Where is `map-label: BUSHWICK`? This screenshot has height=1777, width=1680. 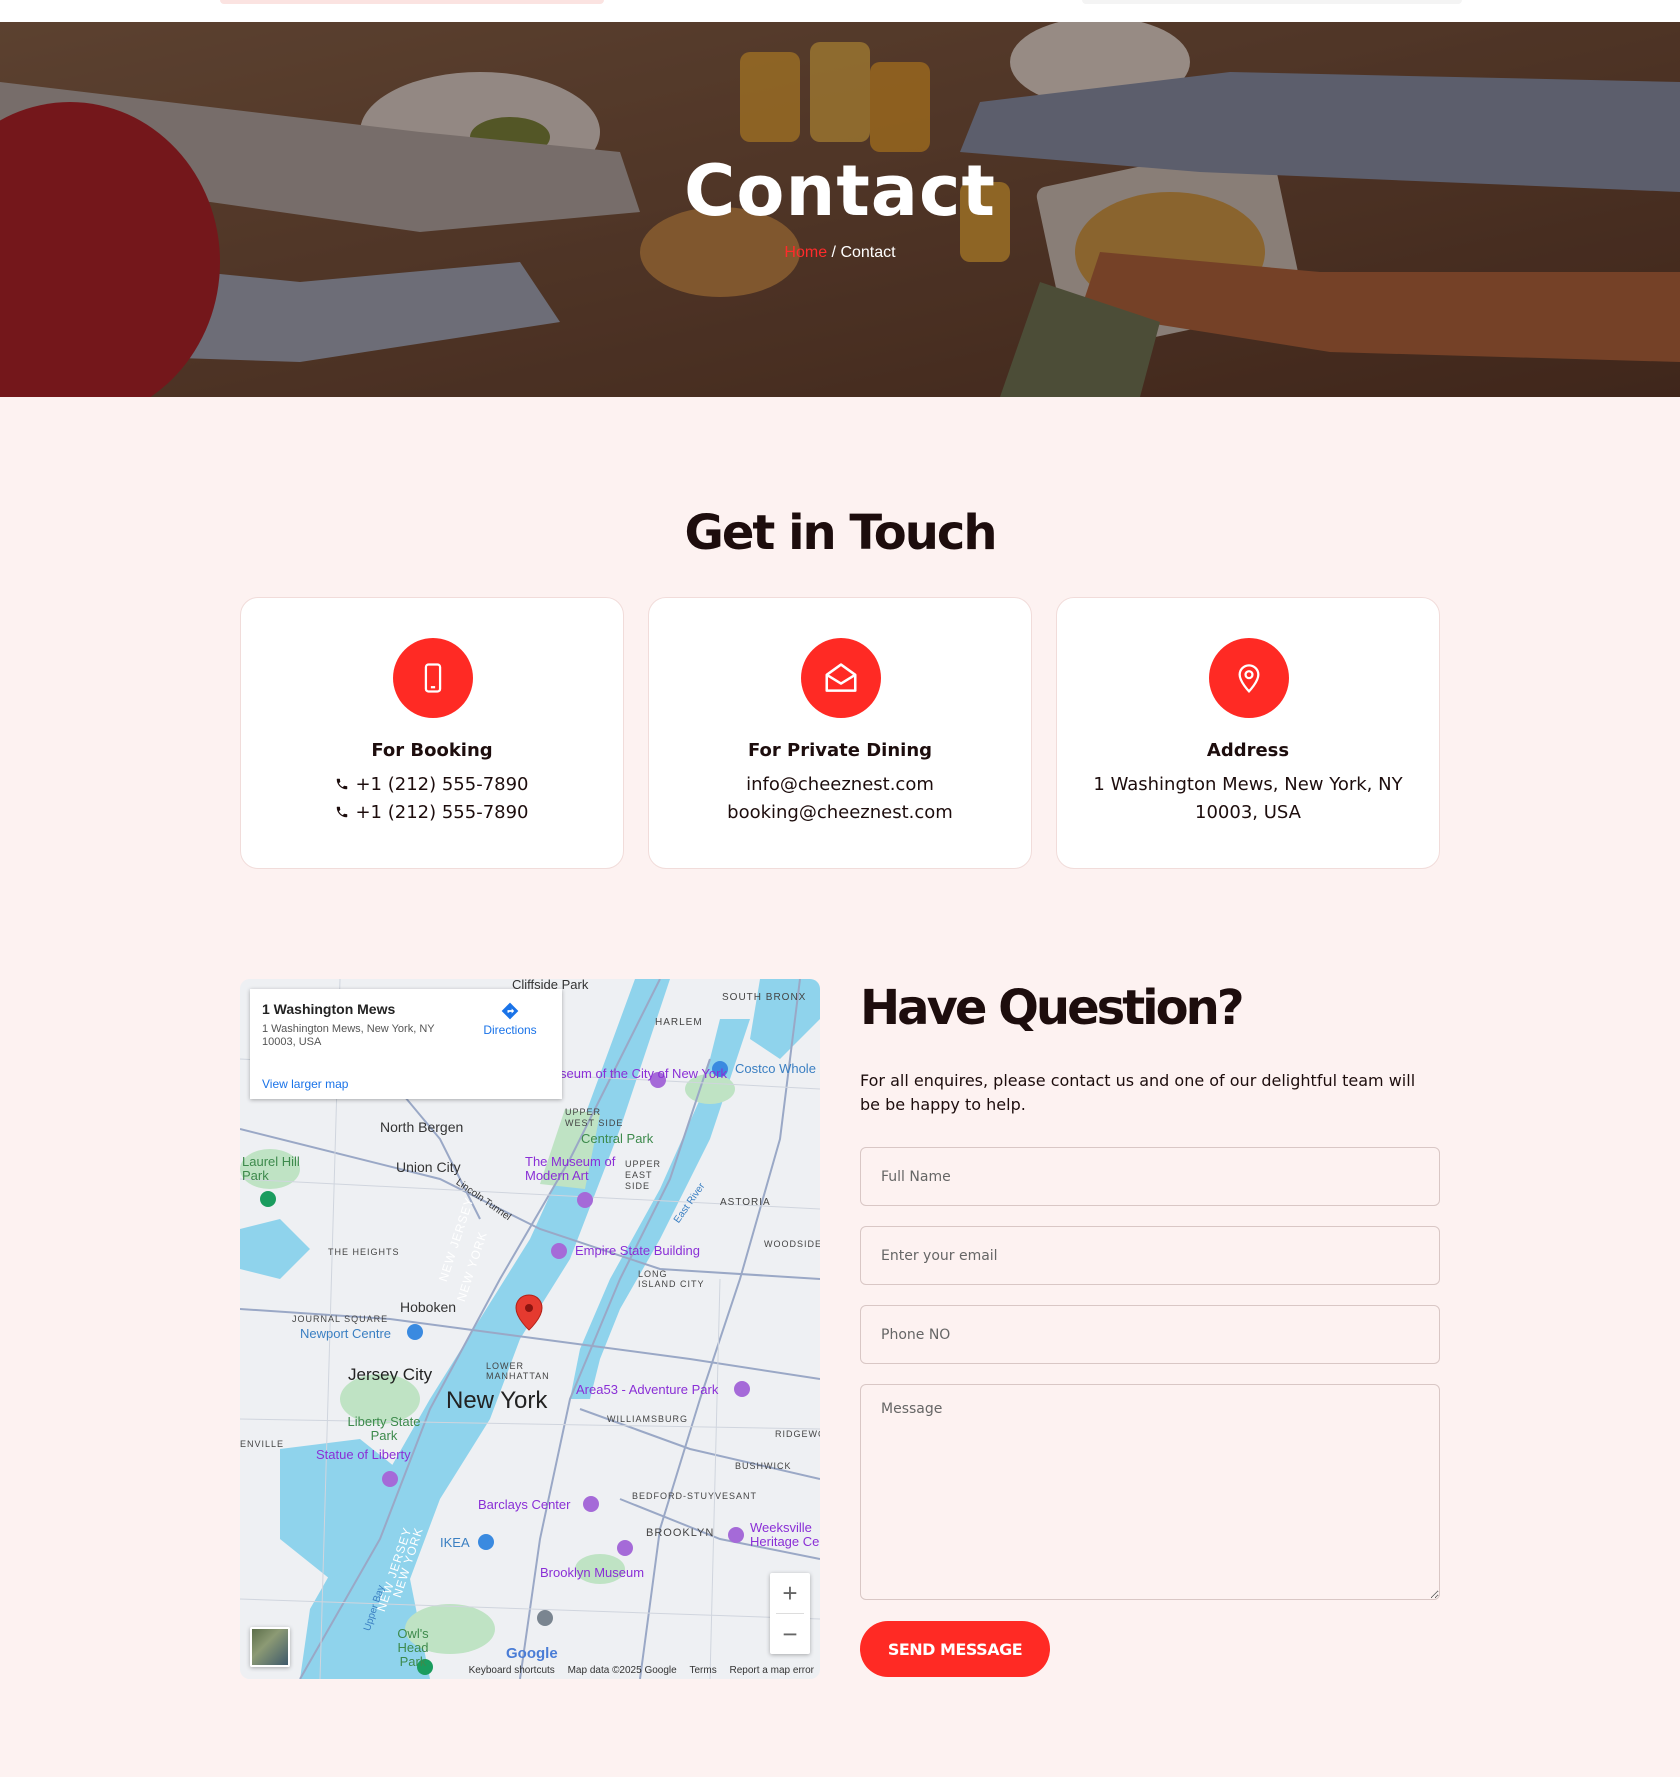
map-label: BUSHWICK is located at coordinates (763, 1466).